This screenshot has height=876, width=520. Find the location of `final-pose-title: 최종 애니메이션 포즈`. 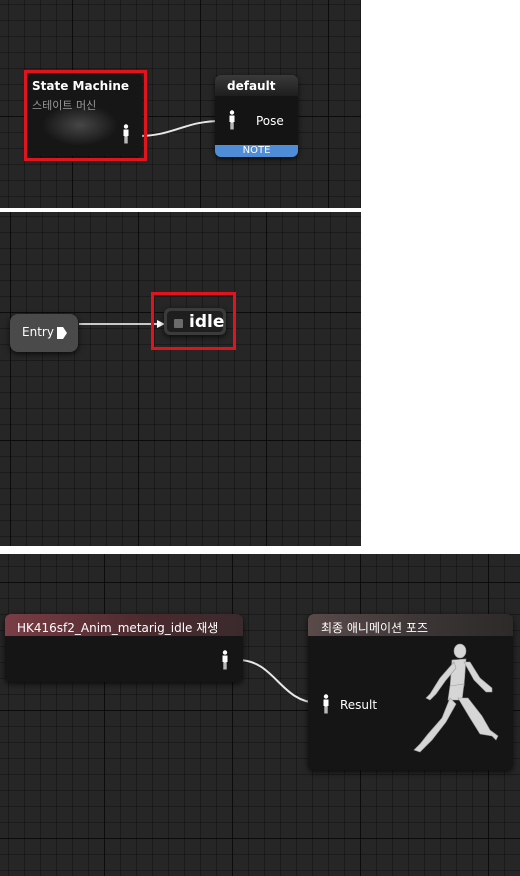

final-pose-title: 최종 애니메이션 포즈 is located at coordinates (410, 625).